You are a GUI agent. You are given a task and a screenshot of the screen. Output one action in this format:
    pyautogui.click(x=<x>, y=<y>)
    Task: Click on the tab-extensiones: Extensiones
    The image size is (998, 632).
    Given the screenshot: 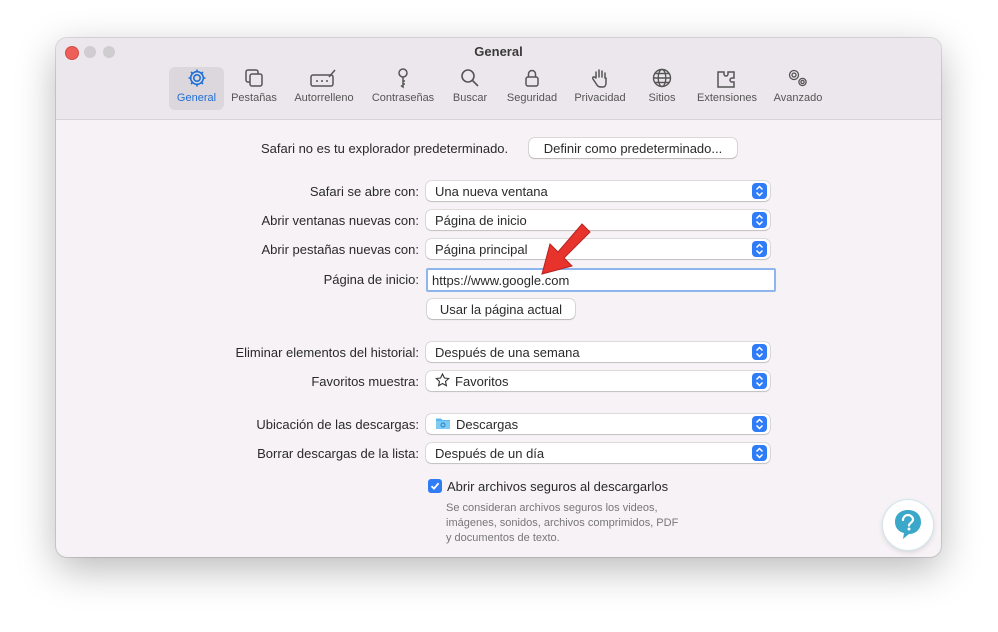 What is the action you would take?
    pyautogui.click(x=727, y=88)
    